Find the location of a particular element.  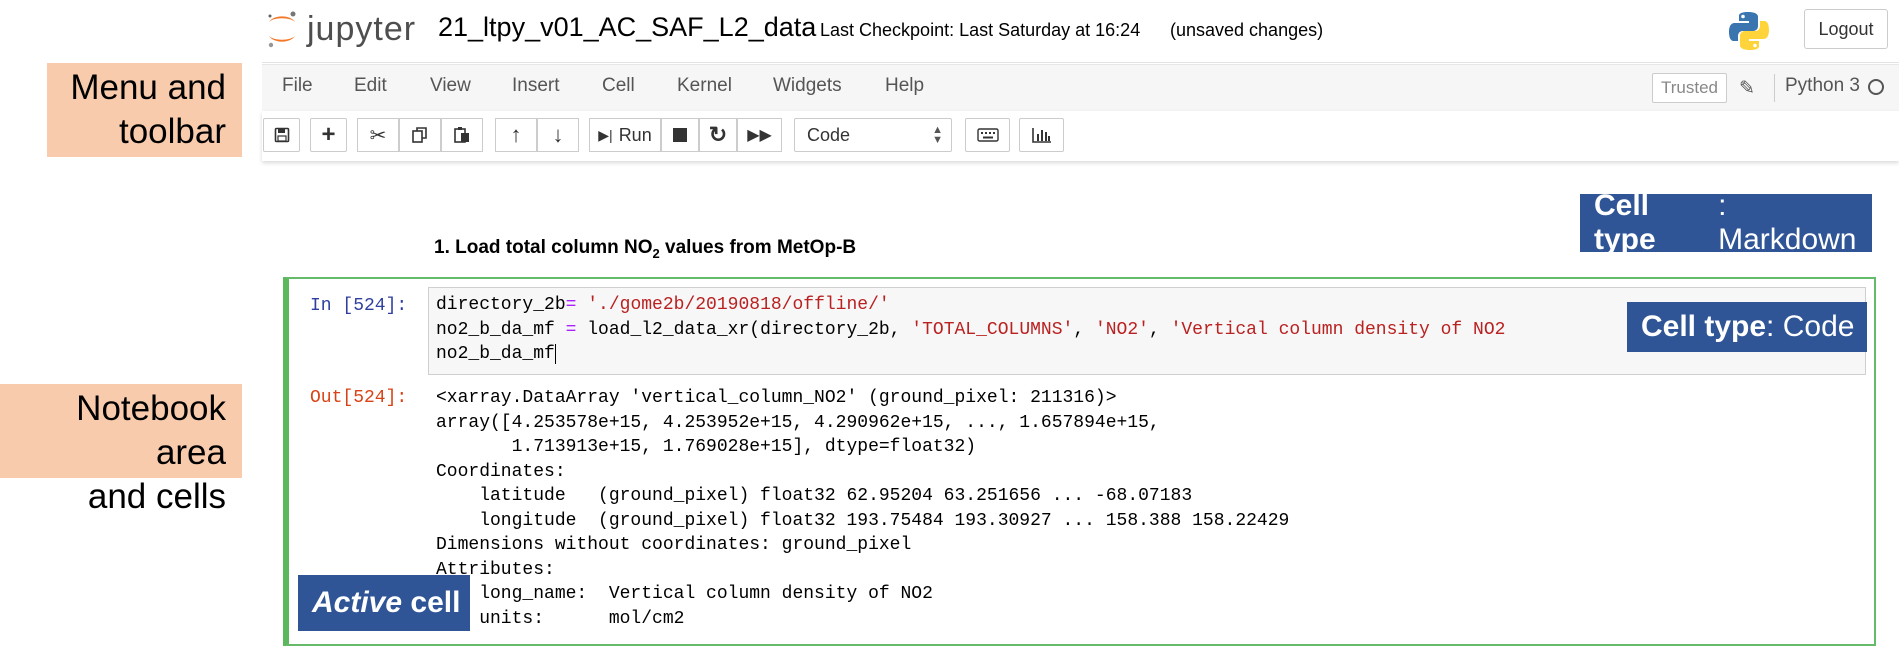

trusted-indicator: Trusted is located at coordinates (1689, 88).